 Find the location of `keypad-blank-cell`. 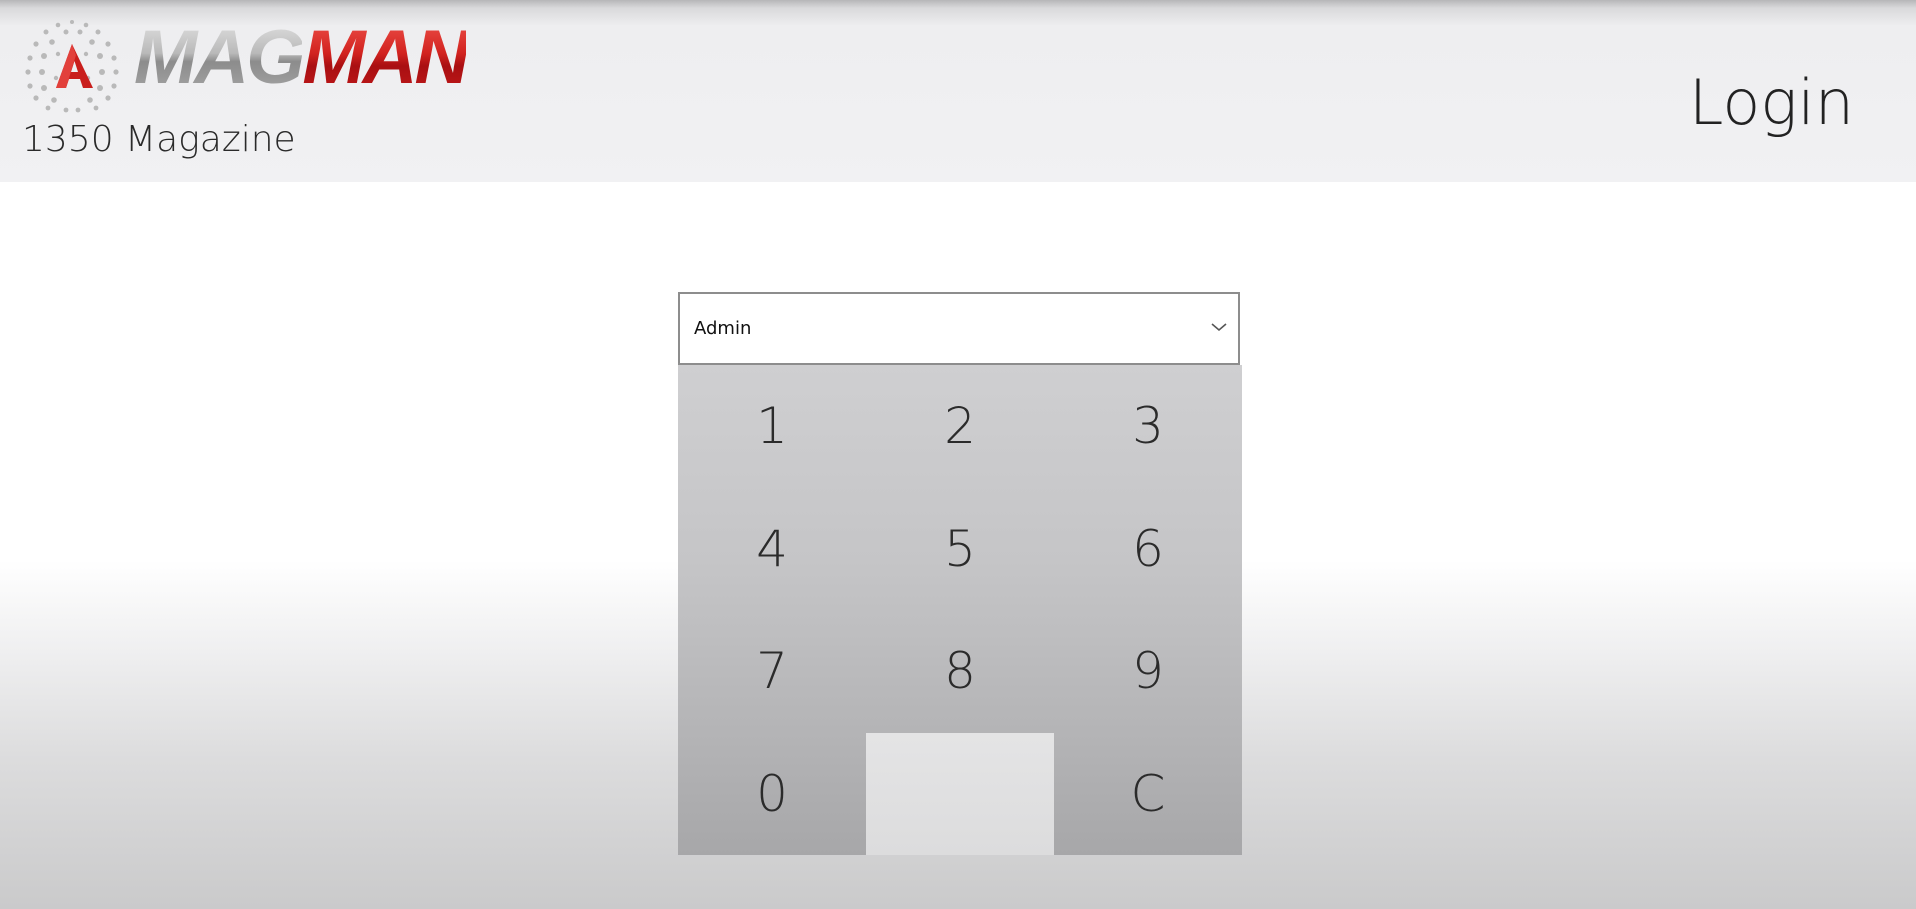

keypad-blank-cell is located at coordinates (960, 793).